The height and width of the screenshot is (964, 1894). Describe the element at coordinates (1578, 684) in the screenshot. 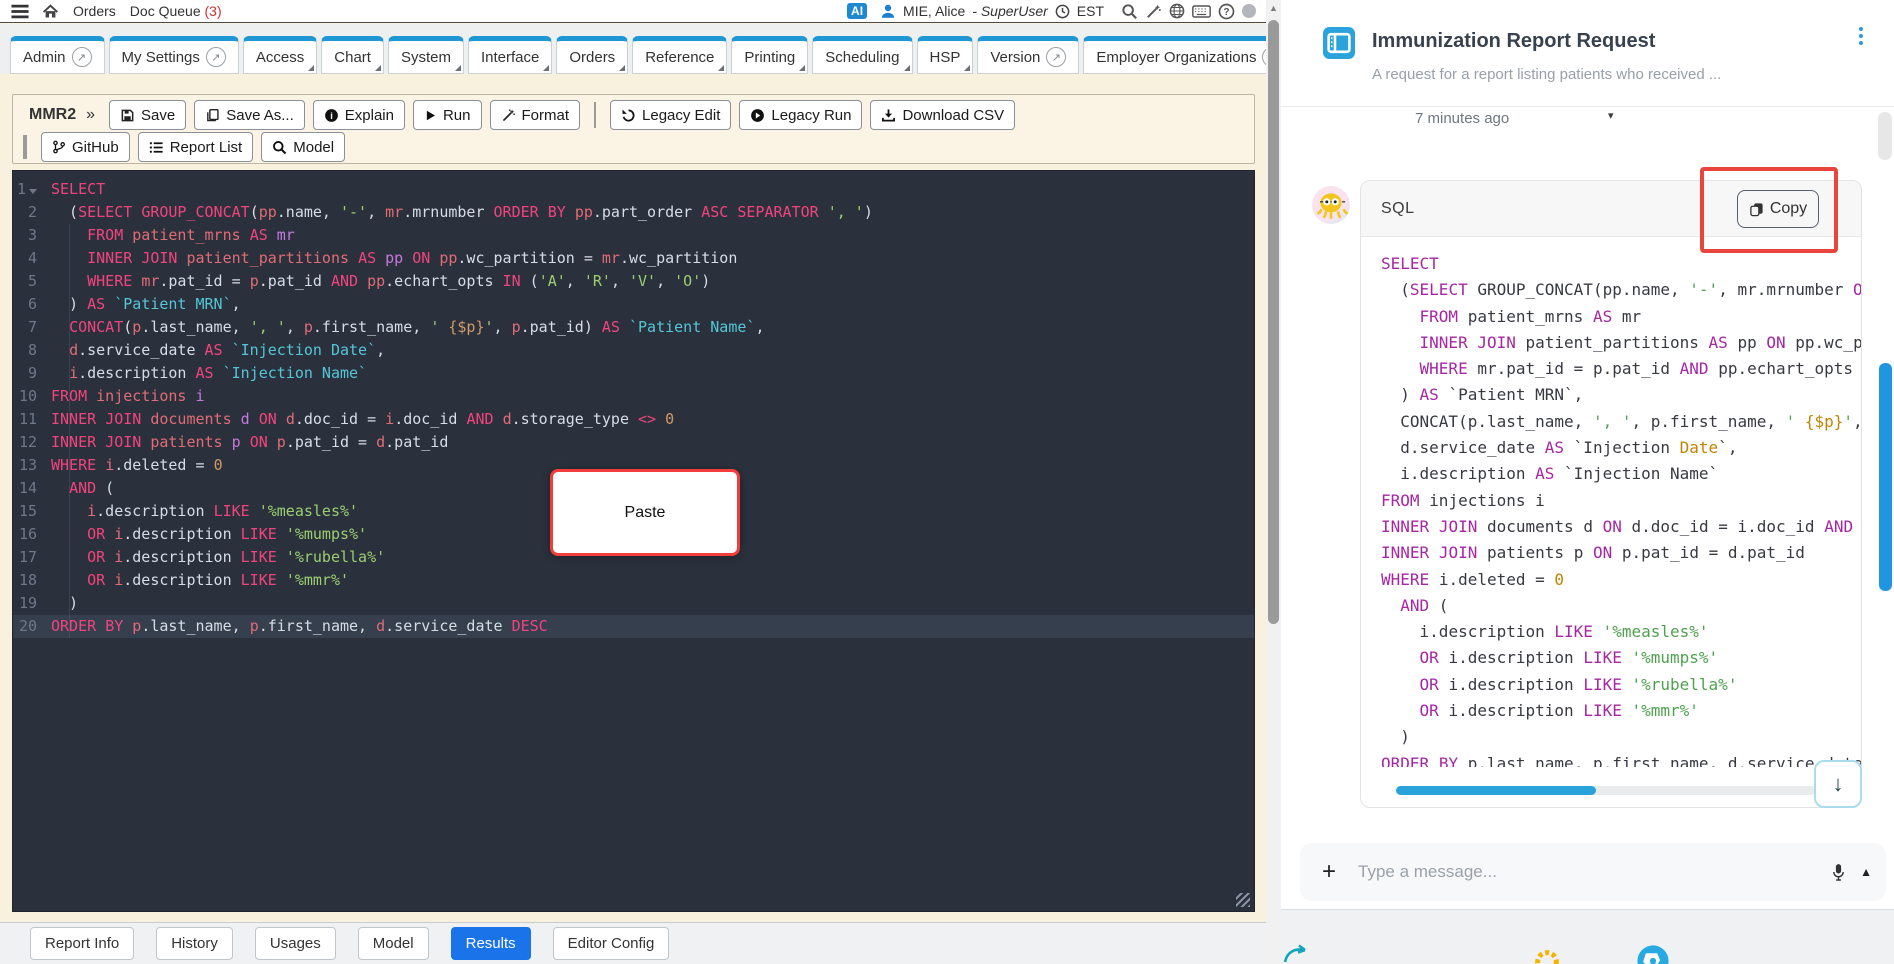

I see `chat-code-line-17: OR i.description LIKE '%rubella%'` at that location.